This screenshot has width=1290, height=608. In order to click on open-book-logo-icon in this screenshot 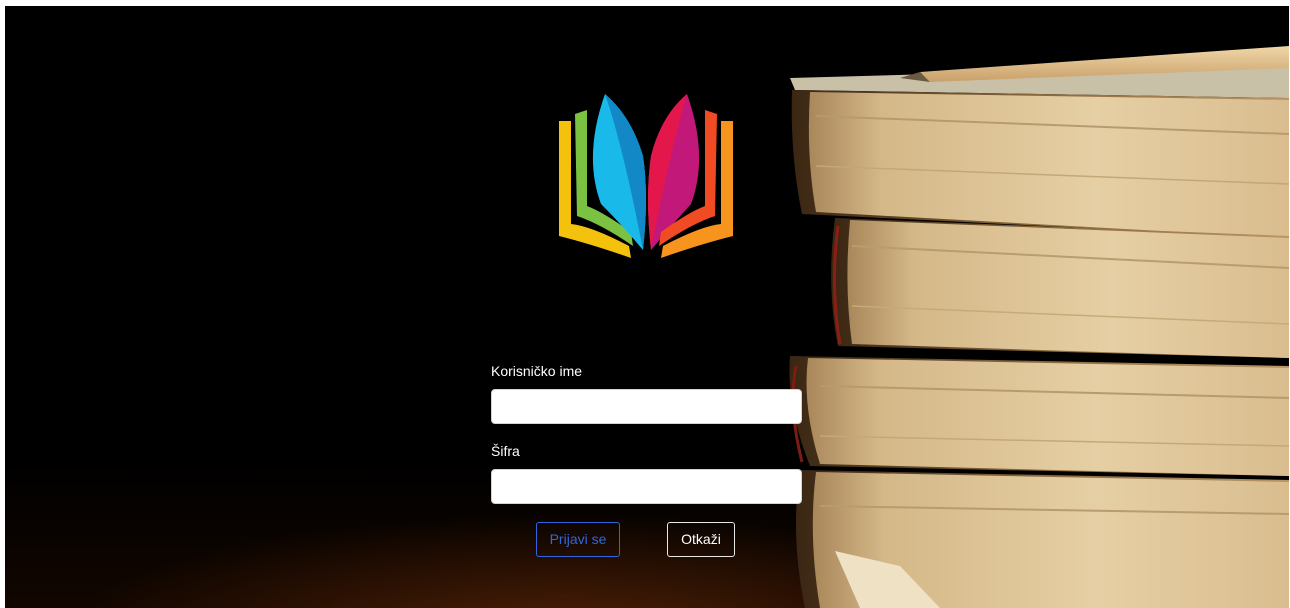, I will do `click(646, 176)`.